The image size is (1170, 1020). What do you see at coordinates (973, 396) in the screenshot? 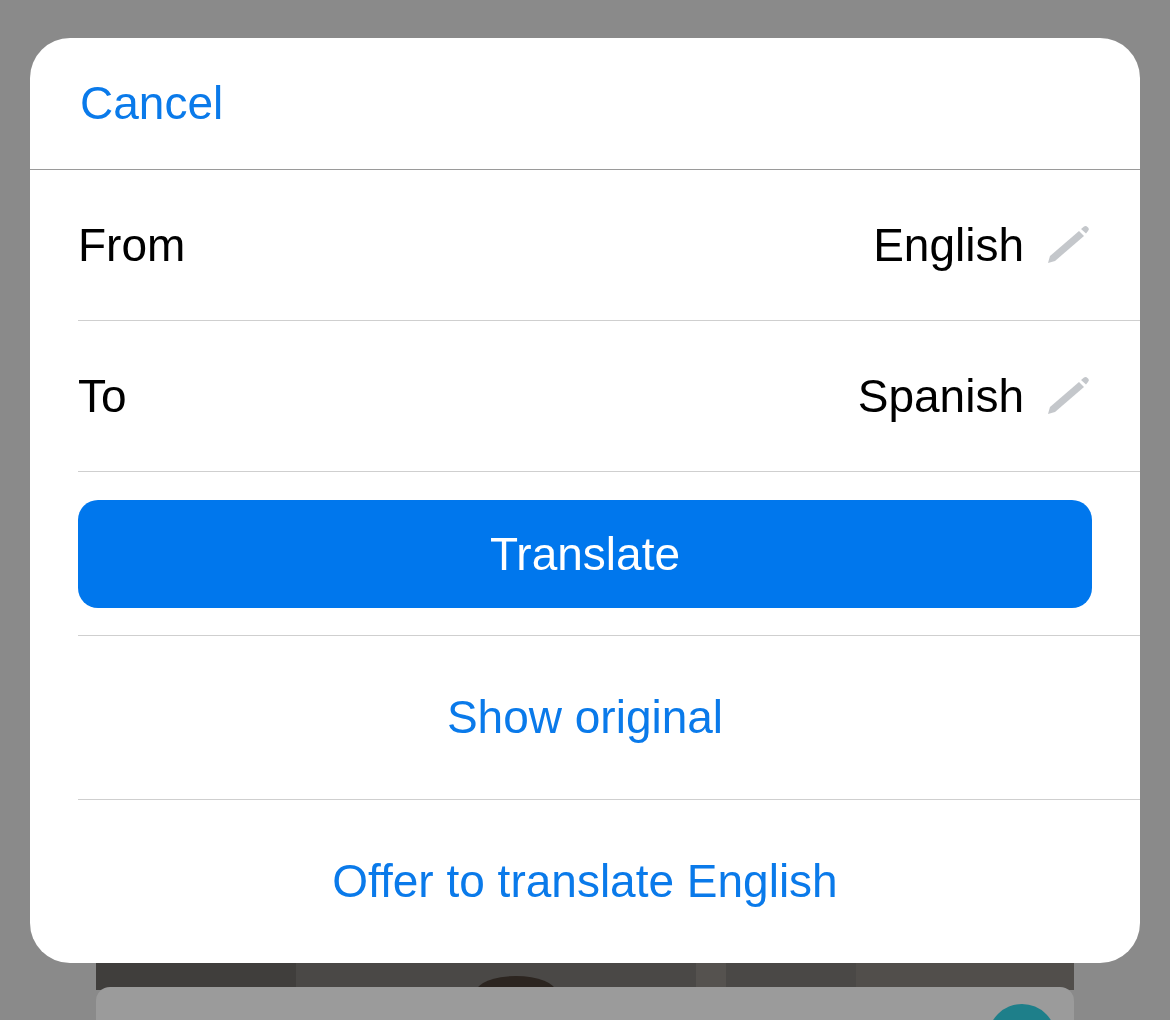
I see `language-picker: Spanish` at bounding box center [973, 396].